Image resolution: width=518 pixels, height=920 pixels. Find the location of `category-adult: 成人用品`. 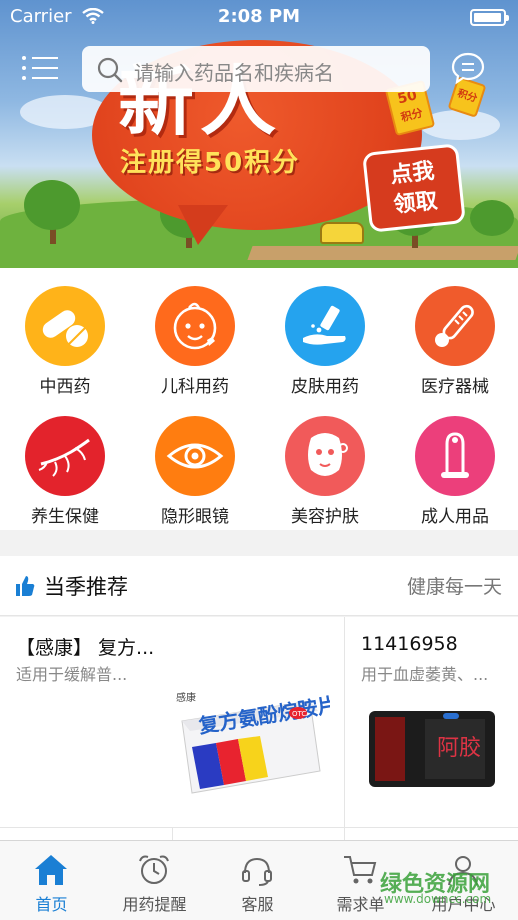

category-adult: 成人用品 is located at coordinates (454, 463).